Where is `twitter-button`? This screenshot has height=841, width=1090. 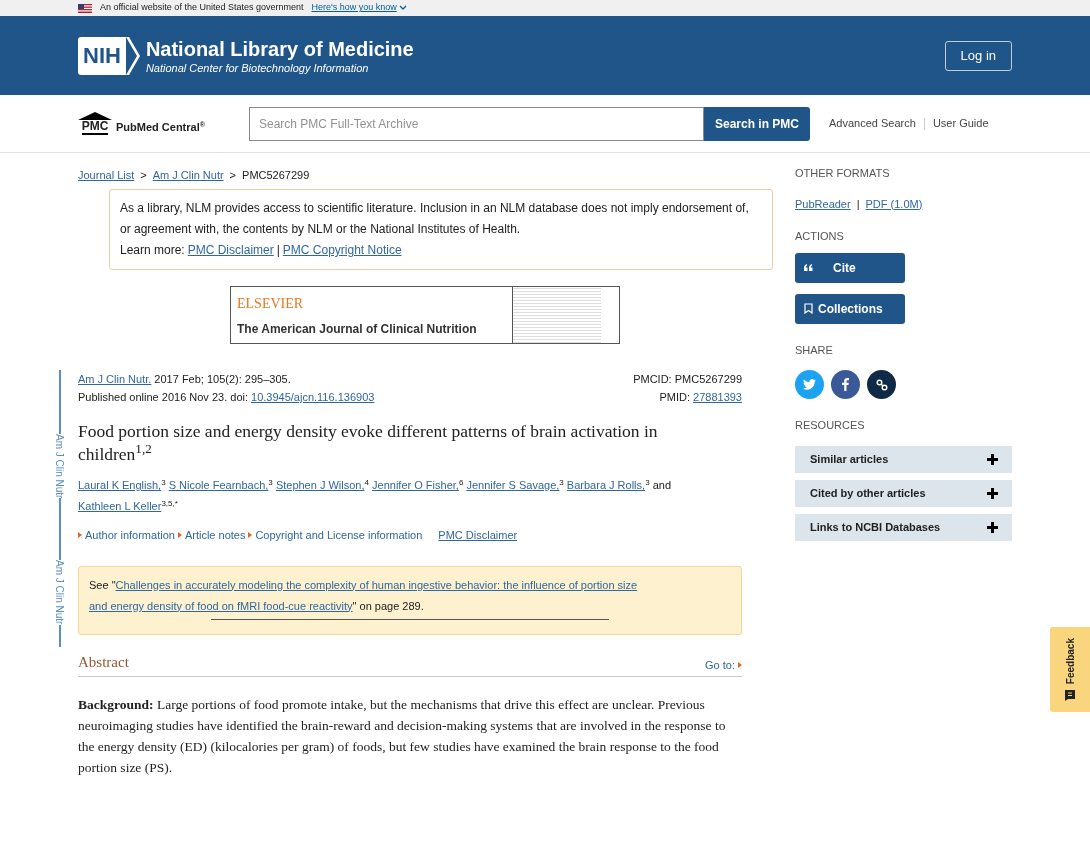
twitter-button is located at coordinates (809, 384).